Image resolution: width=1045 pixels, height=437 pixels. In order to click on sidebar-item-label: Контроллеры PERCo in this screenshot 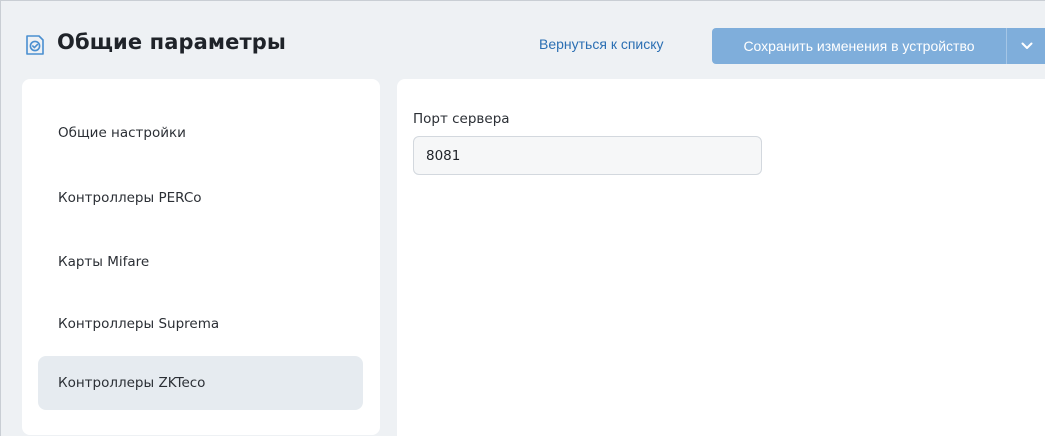, I will do `click(130, 198)`.